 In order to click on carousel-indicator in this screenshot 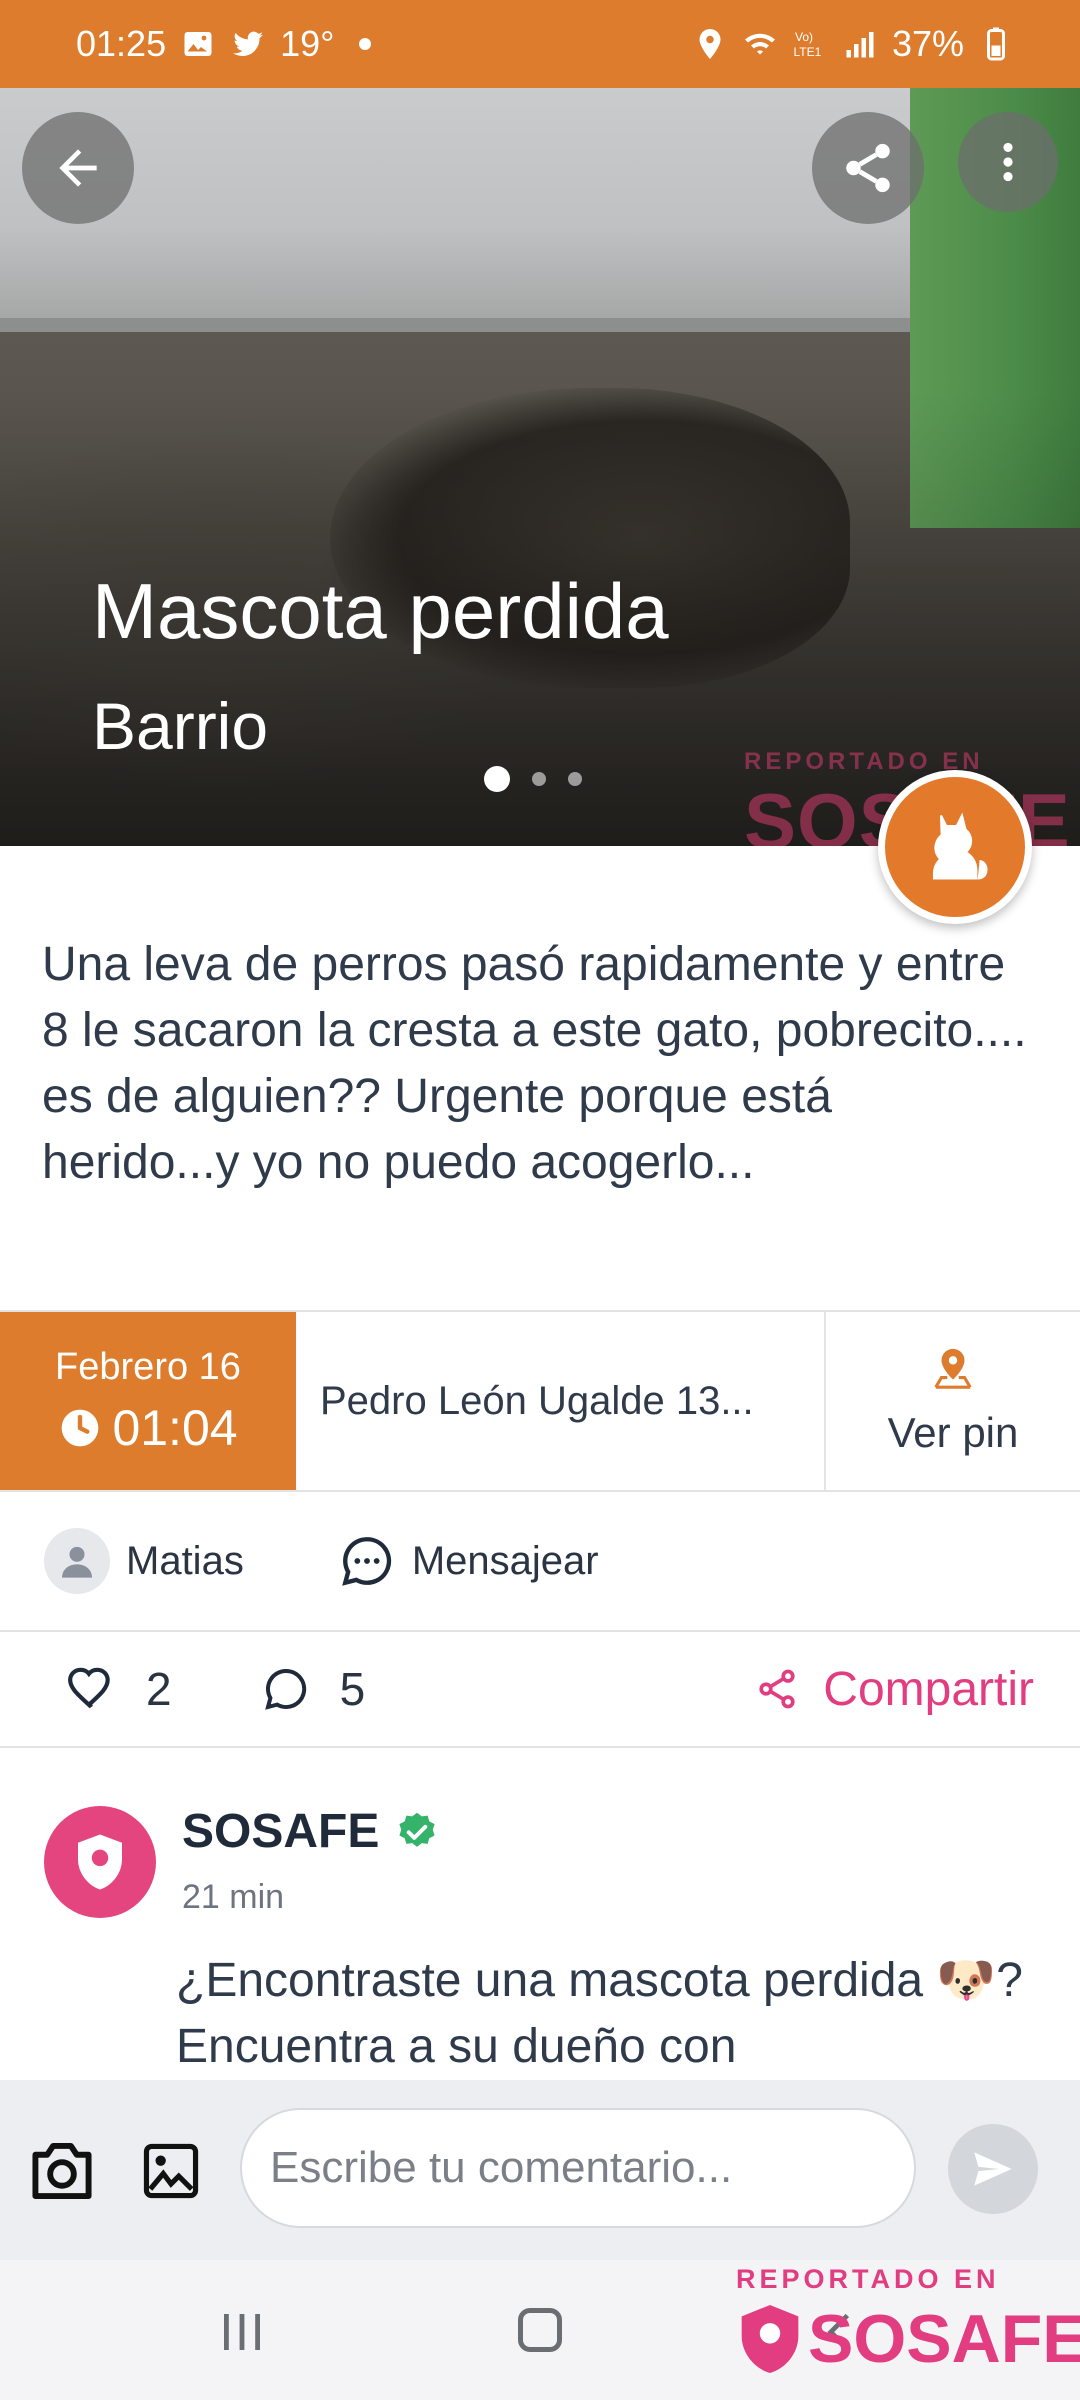, I will do `click(533, 779)`.